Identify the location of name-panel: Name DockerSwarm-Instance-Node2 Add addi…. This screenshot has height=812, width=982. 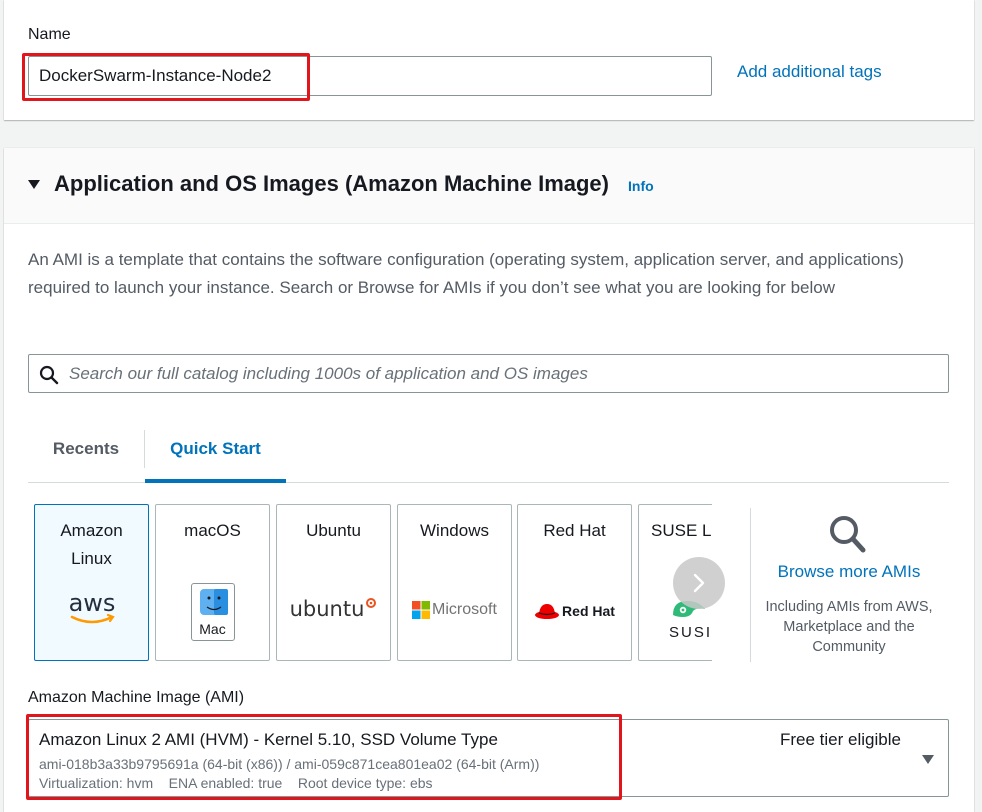
(489, 60).